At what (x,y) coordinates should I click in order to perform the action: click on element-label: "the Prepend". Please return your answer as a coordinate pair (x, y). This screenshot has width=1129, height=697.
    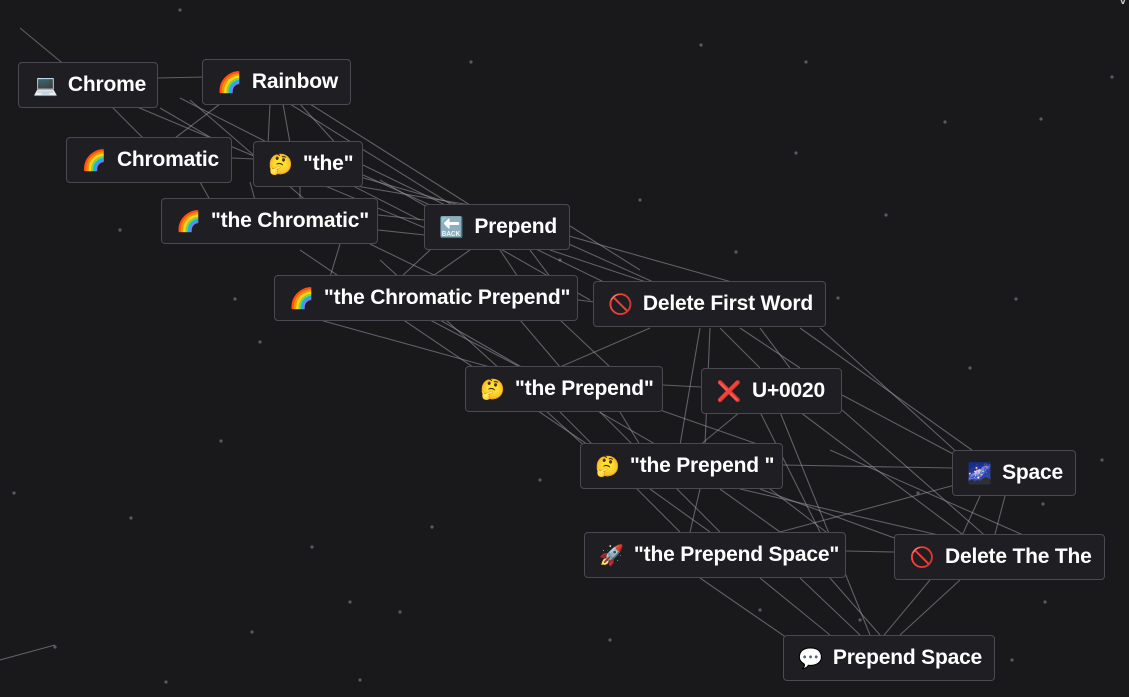
    Looking at the image, I should click on (584, 388).